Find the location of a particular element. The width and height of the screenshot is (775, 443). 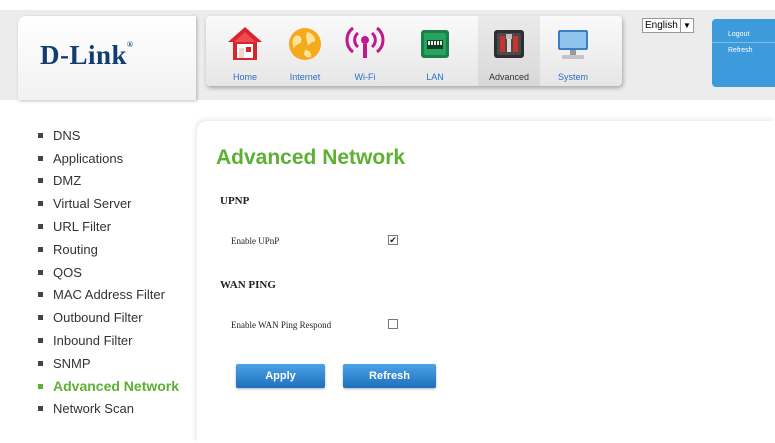

dlink-logo: D-Link® is located at coordinates (87, 55).